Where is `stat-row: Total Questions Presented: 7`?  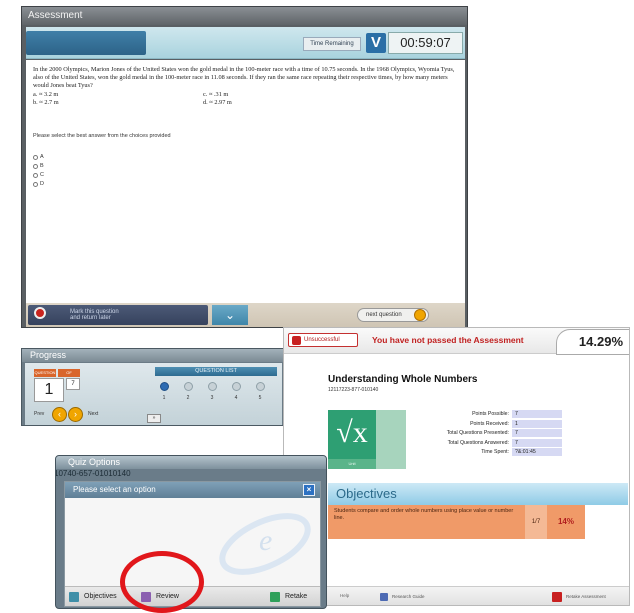 stat-row: Total Questions Presented: 7 is located at coordinates (485, 433).